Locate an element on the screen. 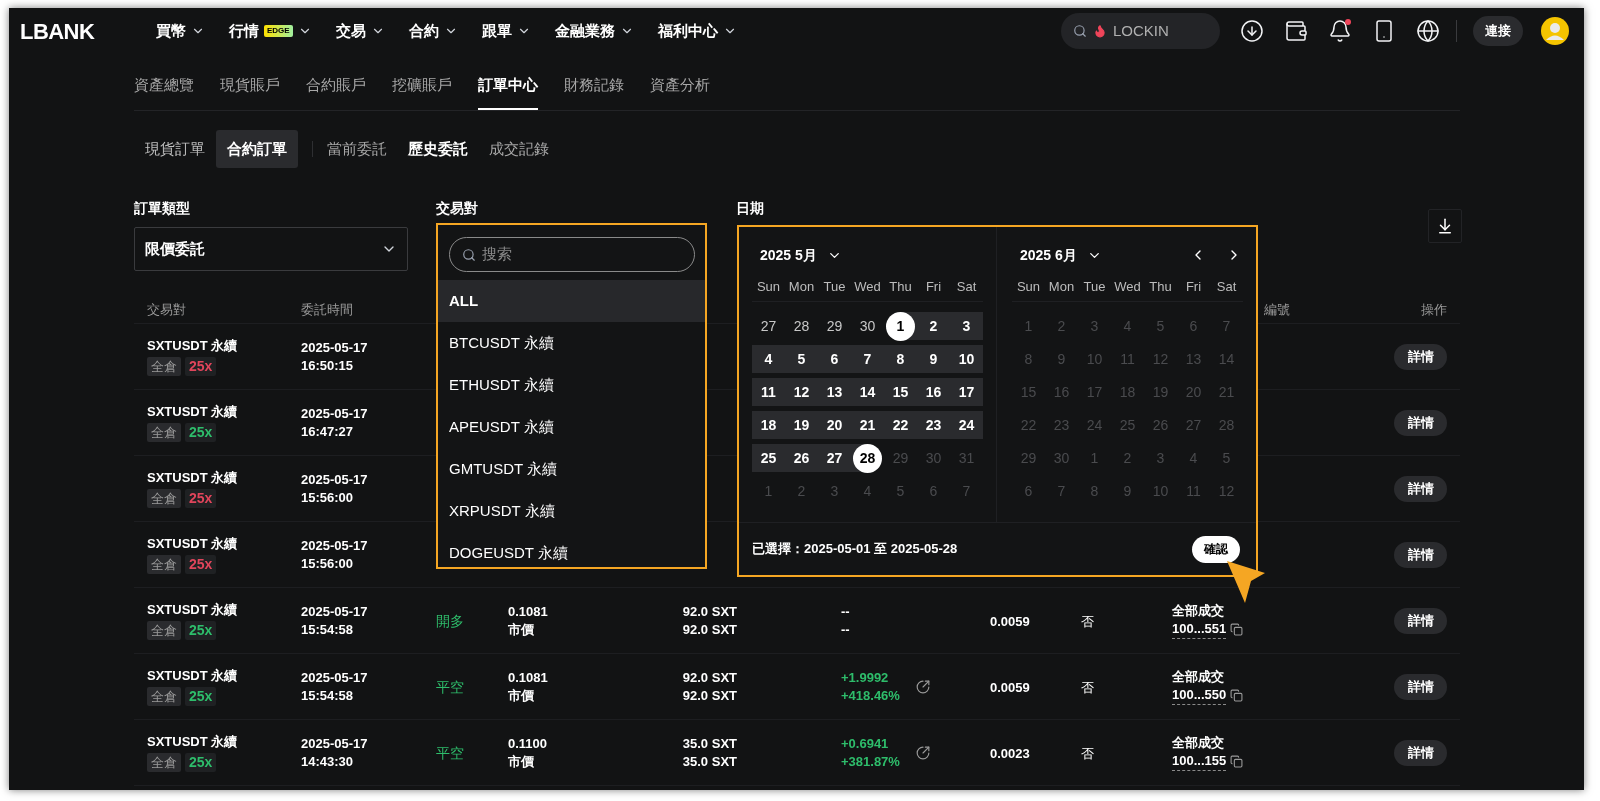 The image size is (1600, 801). flame-icon is located at coordinates (1100, 31).